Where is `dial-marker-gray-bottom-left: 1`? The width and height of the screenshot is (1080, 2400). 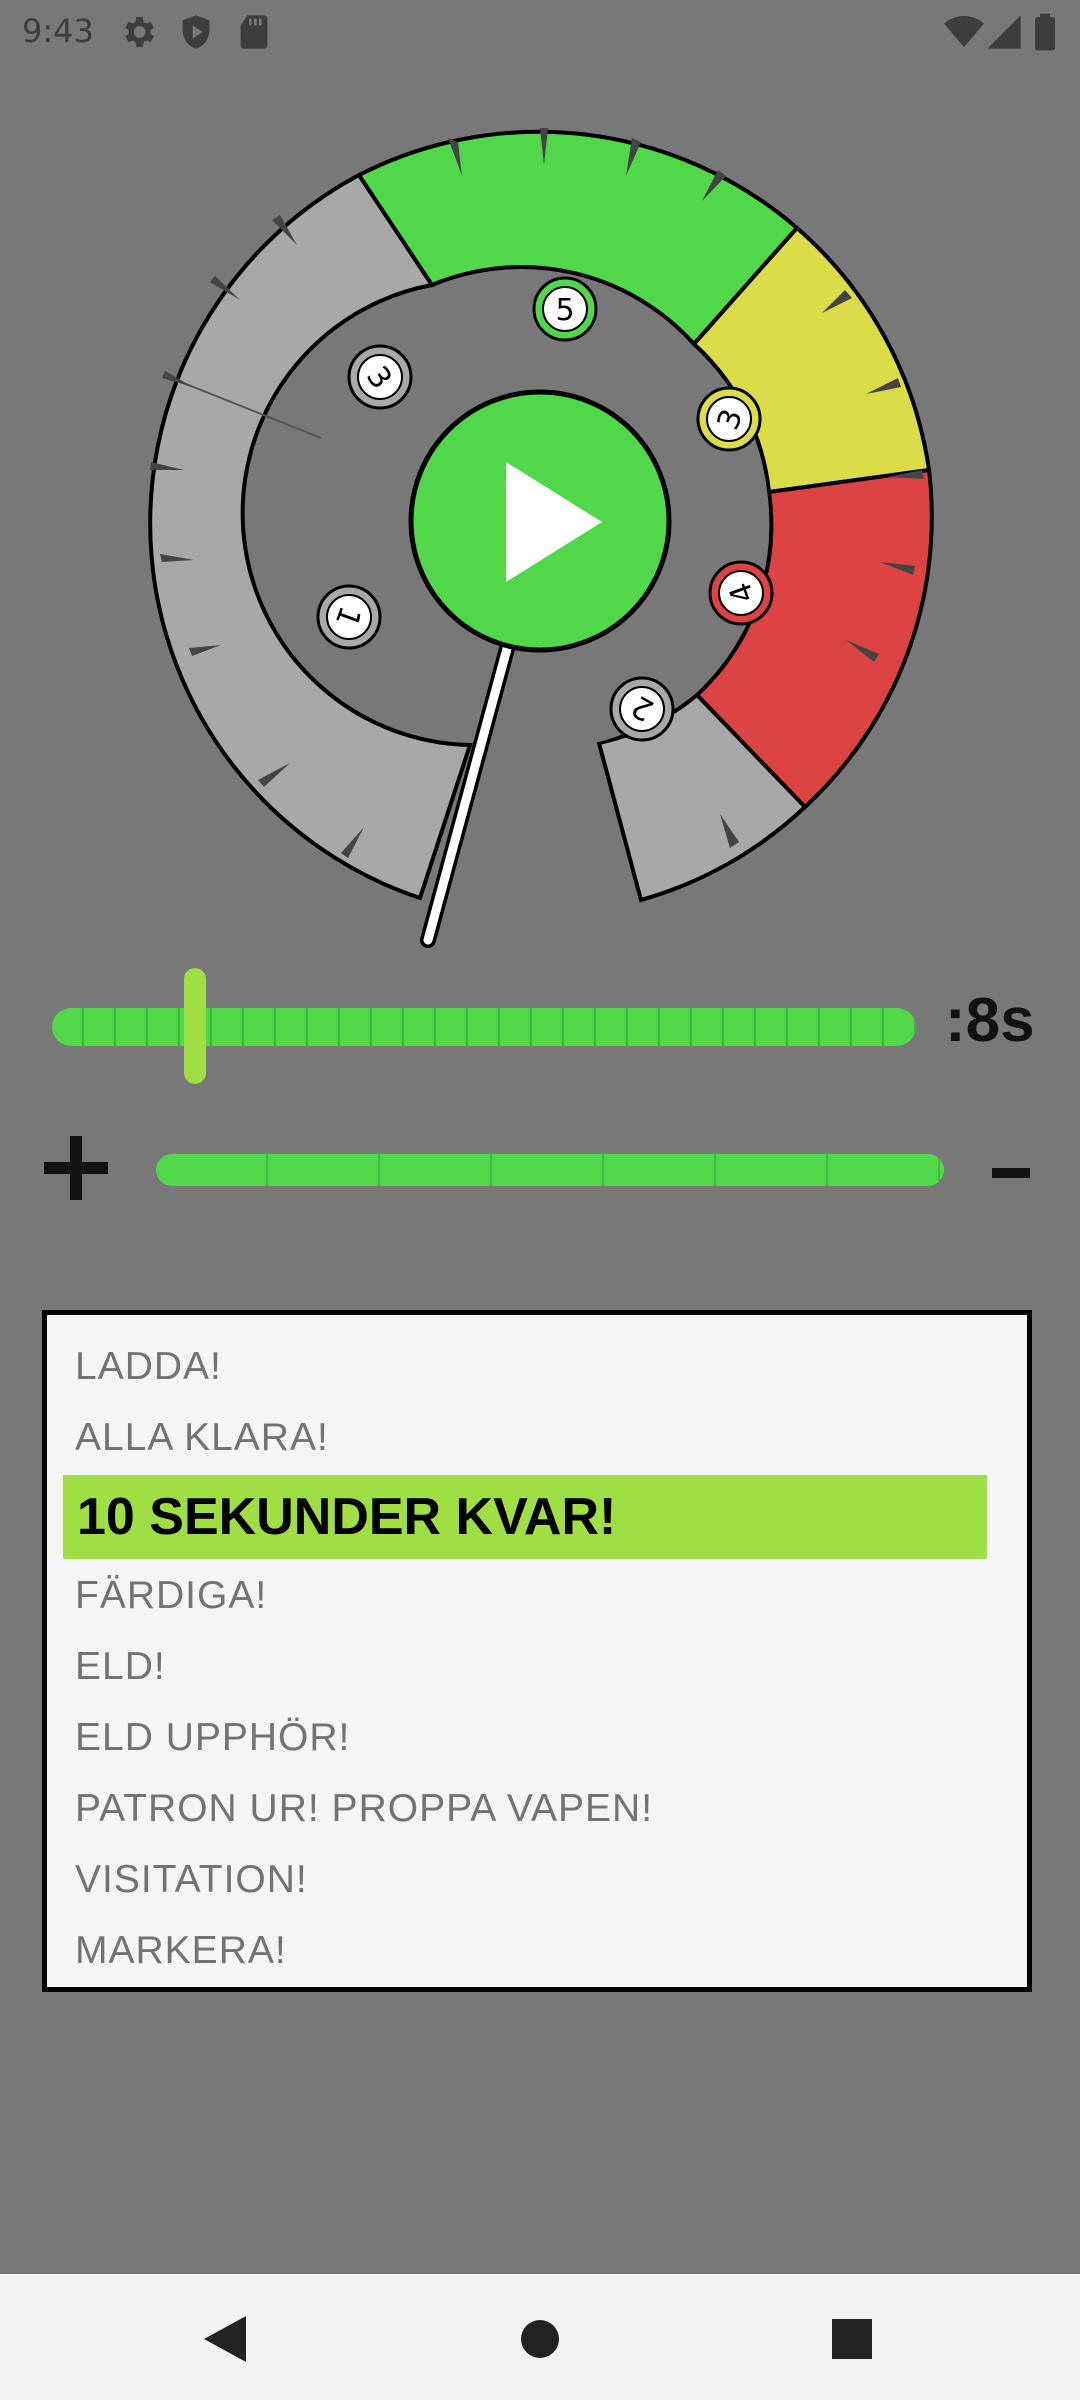 dial-marker-gray-bottom-left: 1 is located at coordinates (349, 617).